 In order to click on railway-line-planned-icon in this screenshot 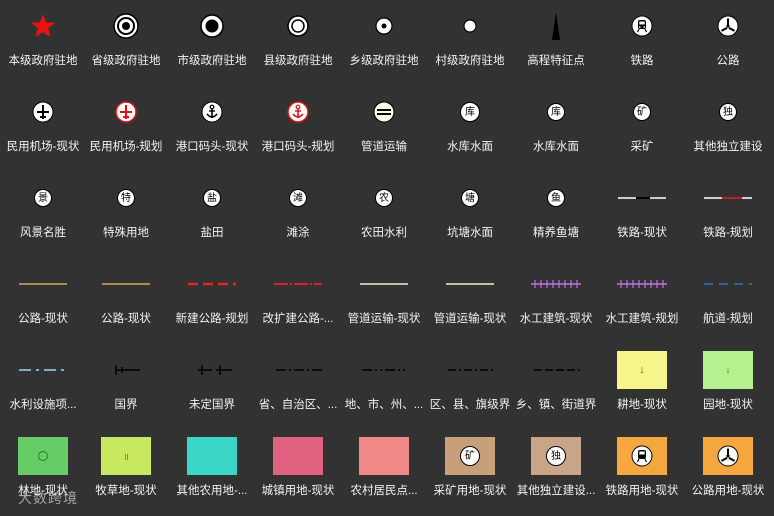, I will do `click(728, 198)`.